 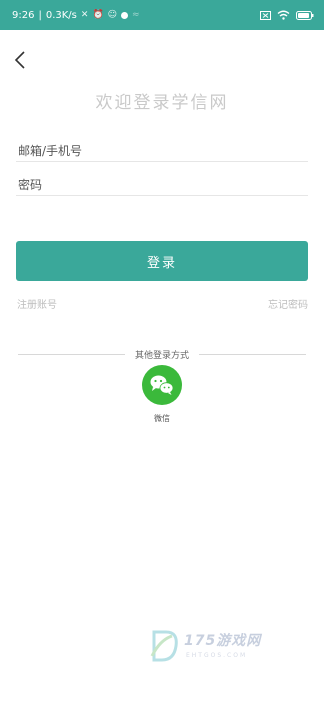 What do you see at coordinates (253, 354) in the screenshot?
I see `divider-line-right` at bounding box center [253, 354].